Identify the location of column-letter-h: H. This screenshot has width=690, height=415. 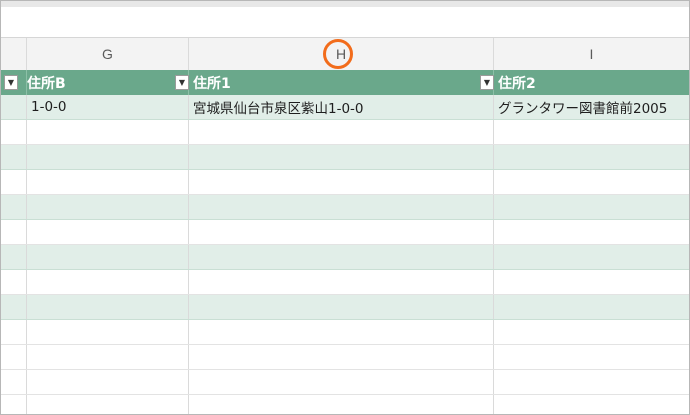
(341, 54).